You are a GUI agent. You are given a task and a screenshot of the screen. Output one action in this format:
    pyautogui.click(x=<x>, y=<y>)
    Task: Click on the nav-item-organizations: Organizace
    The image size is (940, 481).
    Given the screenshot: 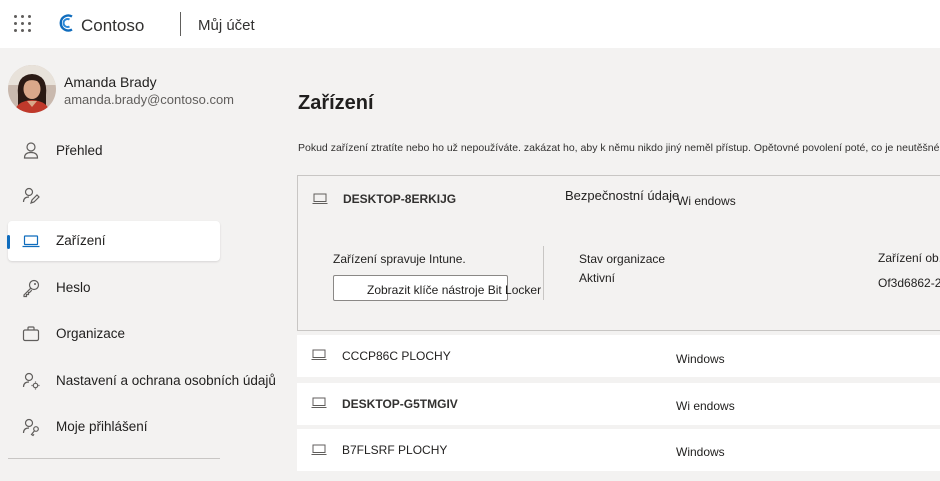 What is the action you would take?
    pyautogui.click(x=114, y=334)
    